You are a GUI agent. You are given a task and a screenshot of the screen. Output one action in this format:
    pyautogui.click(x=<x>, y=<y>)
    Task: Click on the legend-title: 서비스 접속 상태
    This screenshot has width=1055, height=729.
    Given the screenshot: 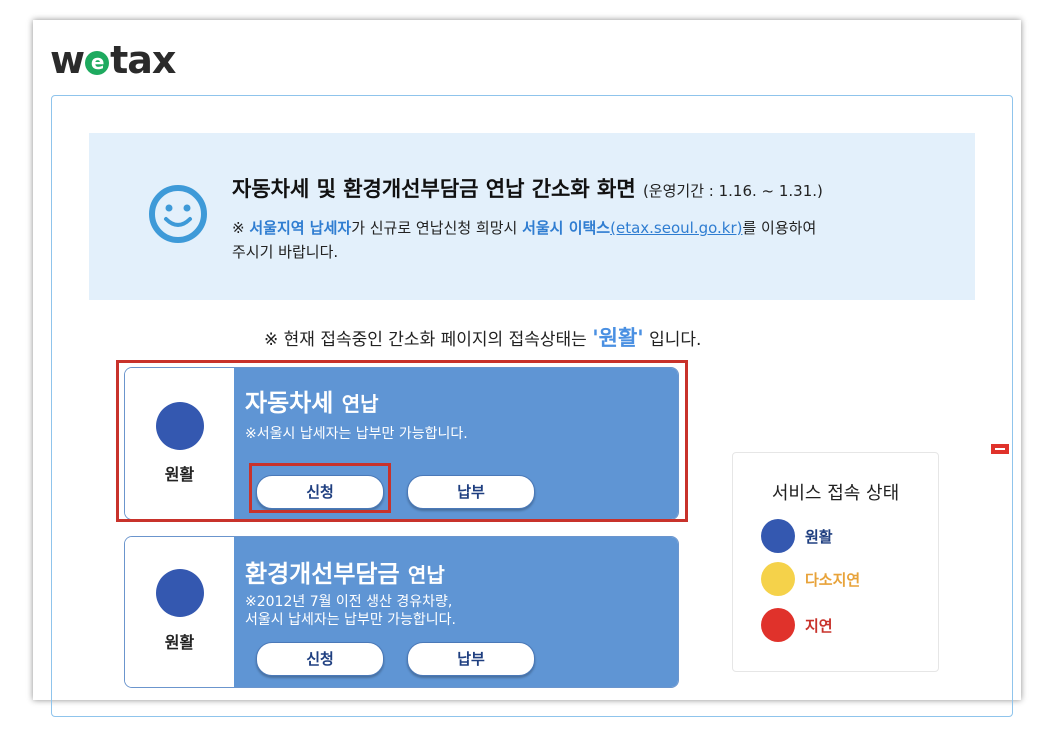 What is the action you would take?
    pyautogui.click(x=835, y=493)
    